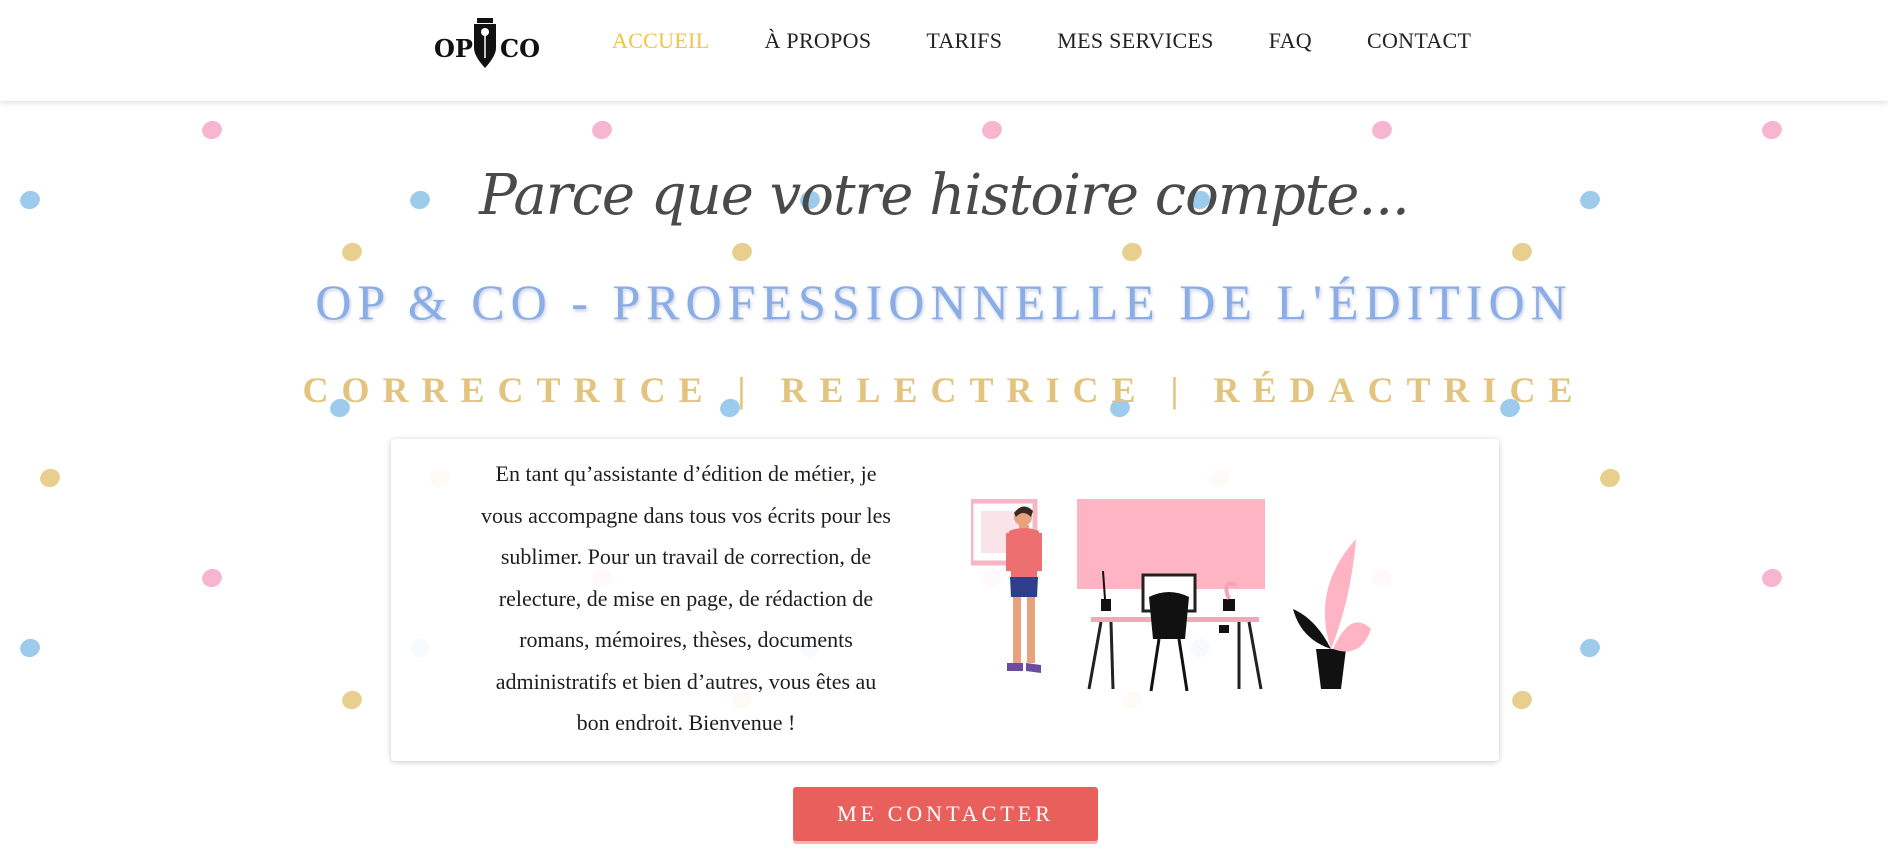  I want to click on woman-at-desk-illustration, so click(1171, 595).